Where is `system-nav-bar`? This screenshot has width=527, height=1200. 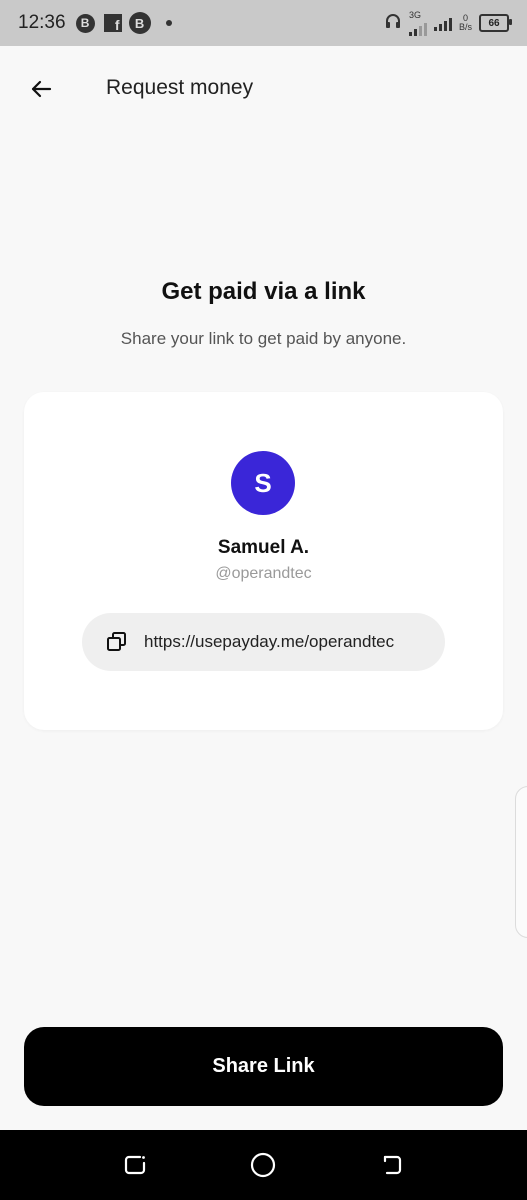 system-nav-bar is located at coordinates (263, 1165).